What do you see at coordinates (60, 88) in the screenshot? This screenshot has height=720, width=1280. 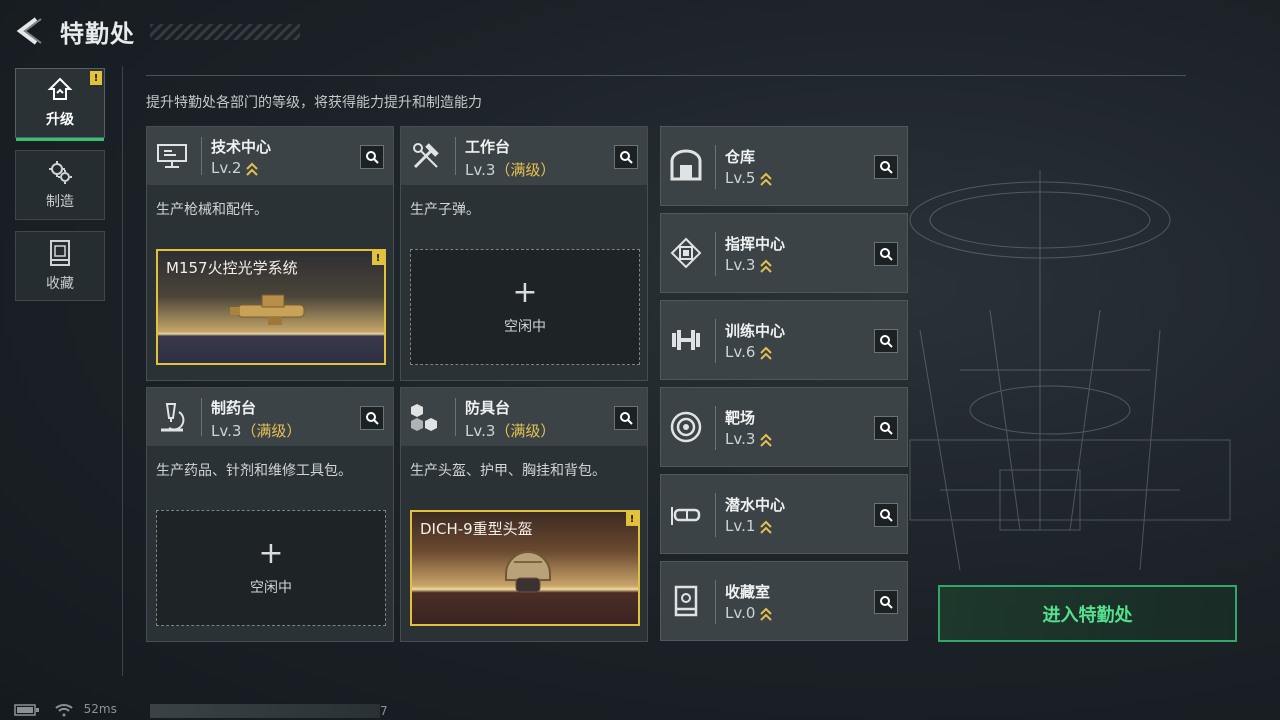 I see `upgrade-icon` at bounding box center [60, 88].